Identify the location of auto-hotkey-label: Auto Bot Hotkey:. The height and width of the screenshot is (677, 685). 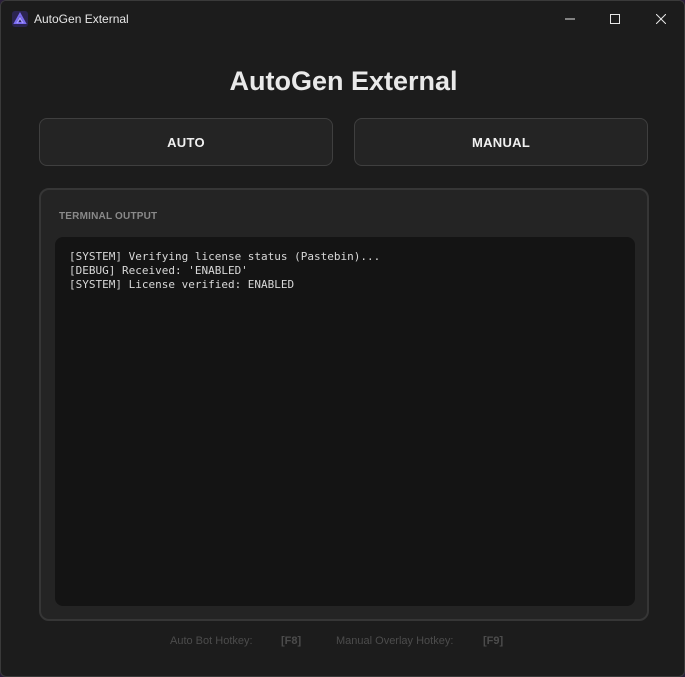
(211, 641).